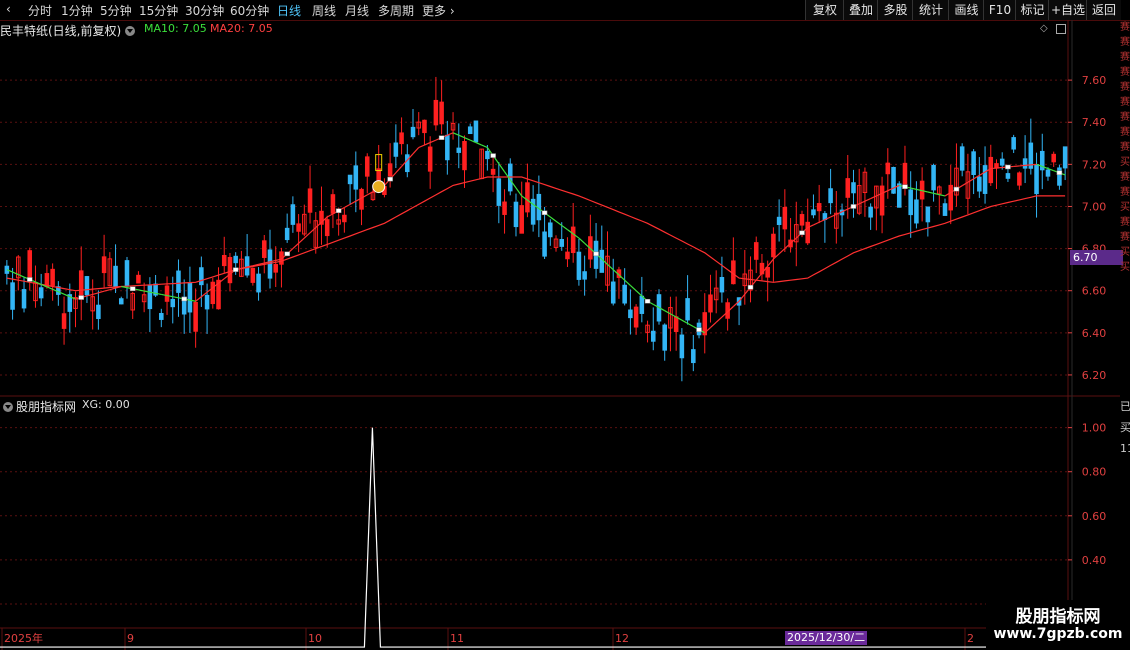 Image resolution: width=1130 pixels, height=650 pixels. I want to click on scroll-left-icon: ‹, so click(8, 9).